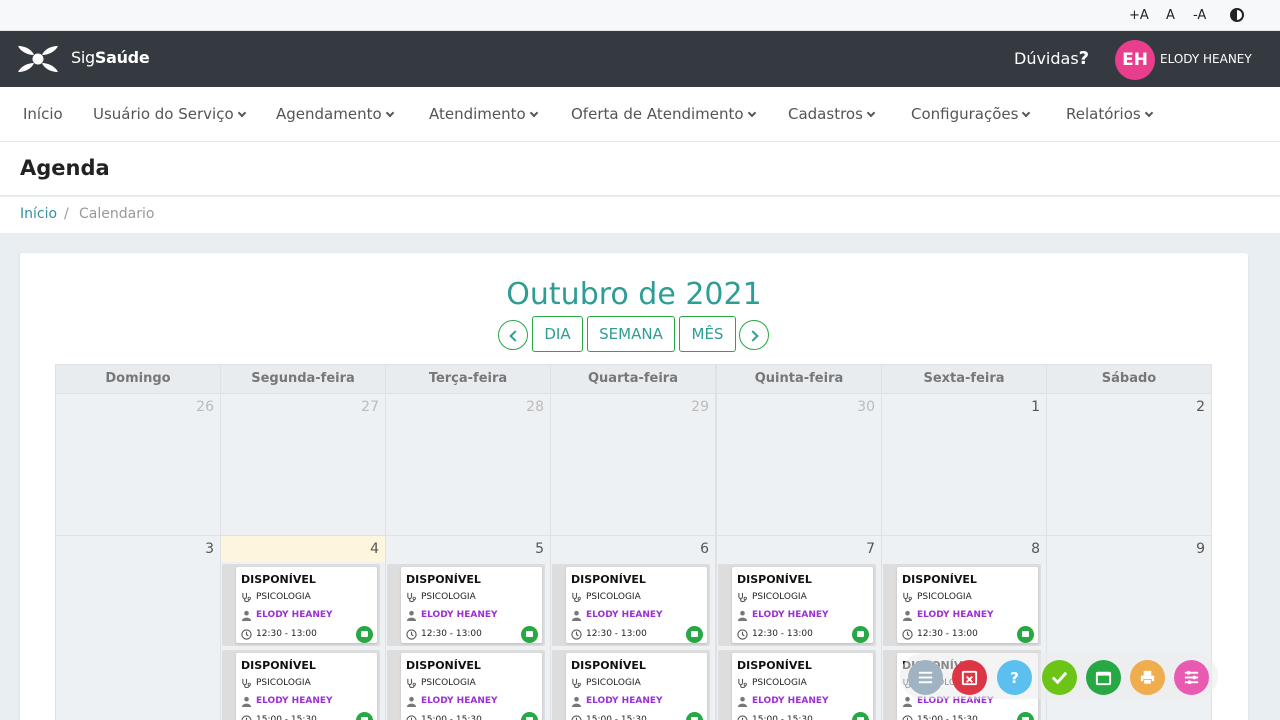 This screenshot has width=1280, height=720. Describe the element at coordinates (38, 214) in the screenshot. I see `breadcrumb-home: Início` at that location.